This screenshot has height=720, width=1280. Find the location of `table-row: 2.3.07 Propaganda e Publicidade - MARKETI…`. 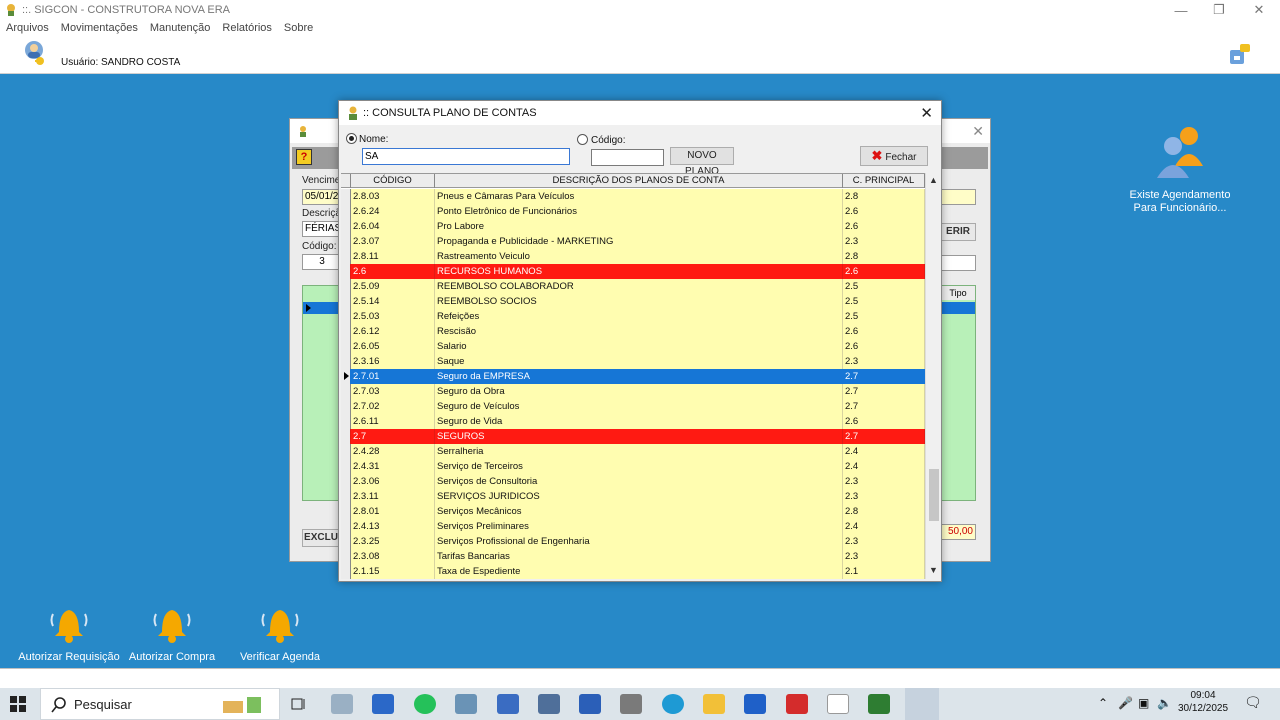

table-row: 2.3.07 Propaganda e Publicidade - MARKETI… is located at coordinates (633, 241).